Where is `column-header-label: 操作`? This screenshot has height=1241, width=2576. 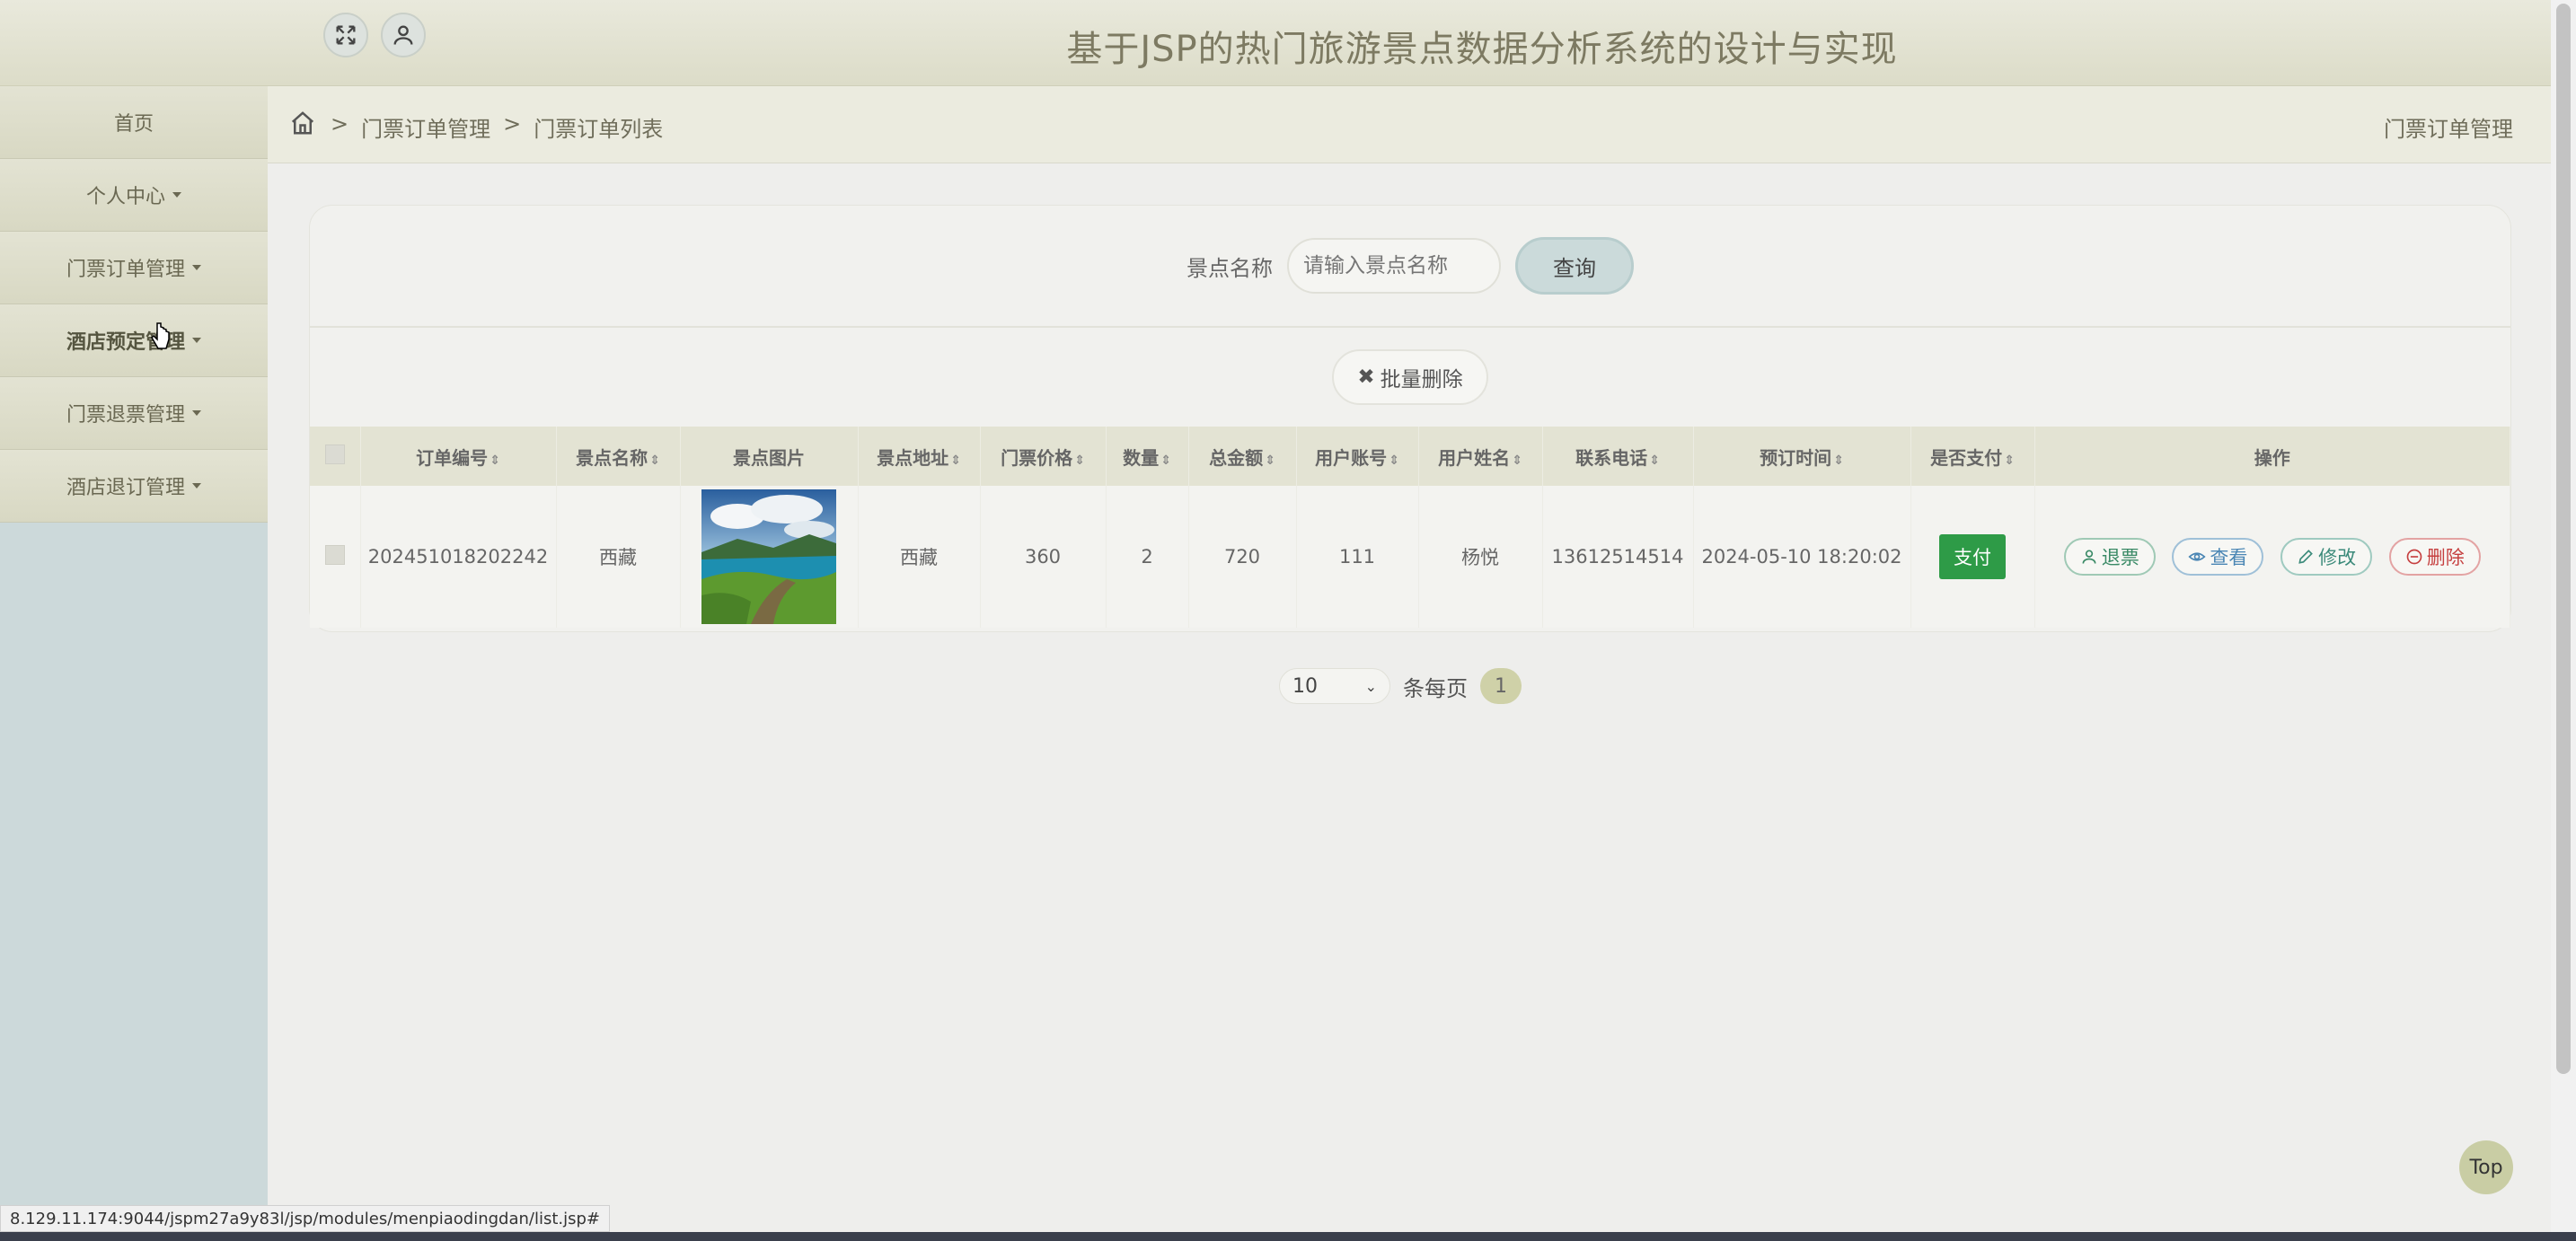 column-header-label: 操作 is located at coordinates (2272, 457).